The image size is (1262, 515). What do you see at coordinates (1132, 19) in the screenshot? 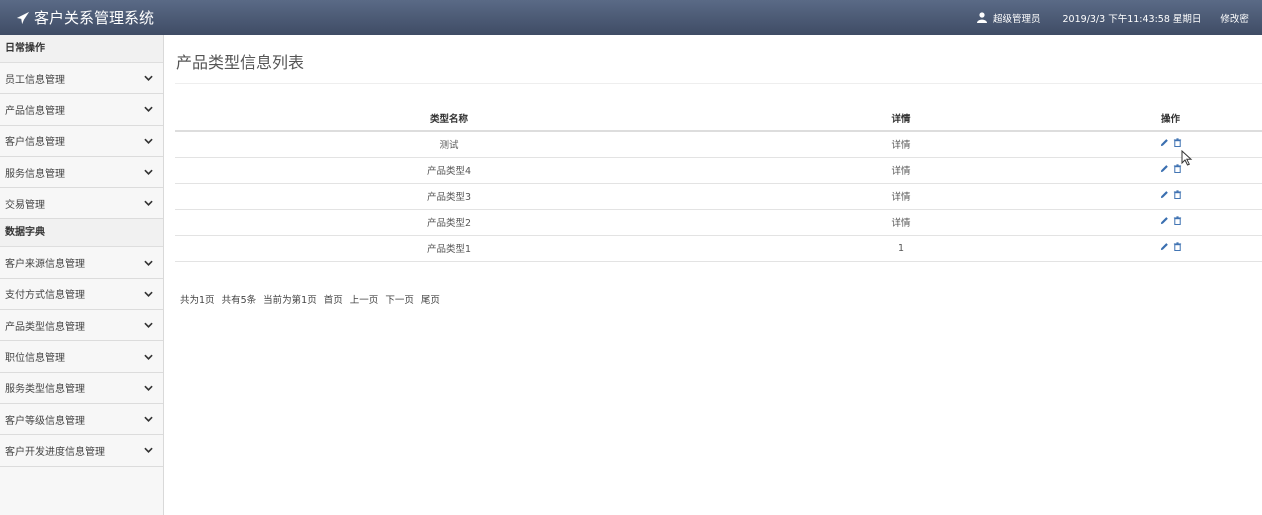
I see `current-datetime: 2019/3/3 下午11:43:58 星期日` at bounding box center [1132, 19].